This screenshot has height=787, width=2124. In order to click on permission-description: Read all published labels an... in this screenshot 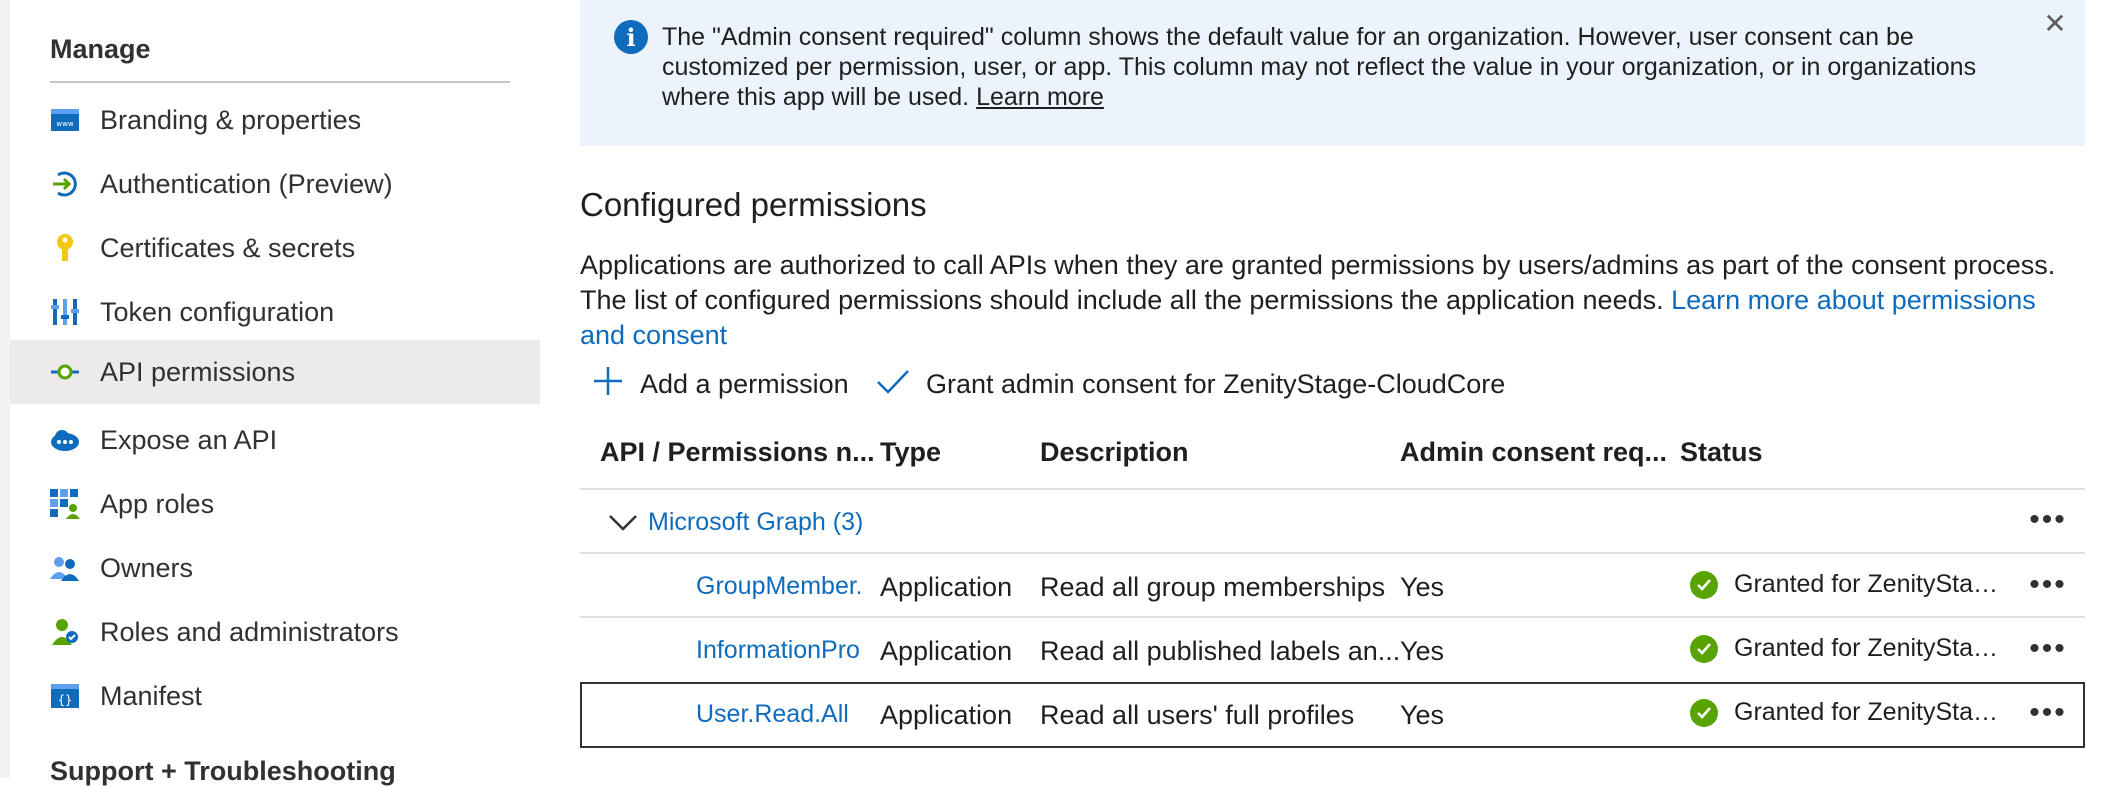, I will do `click(1220, 651)`.